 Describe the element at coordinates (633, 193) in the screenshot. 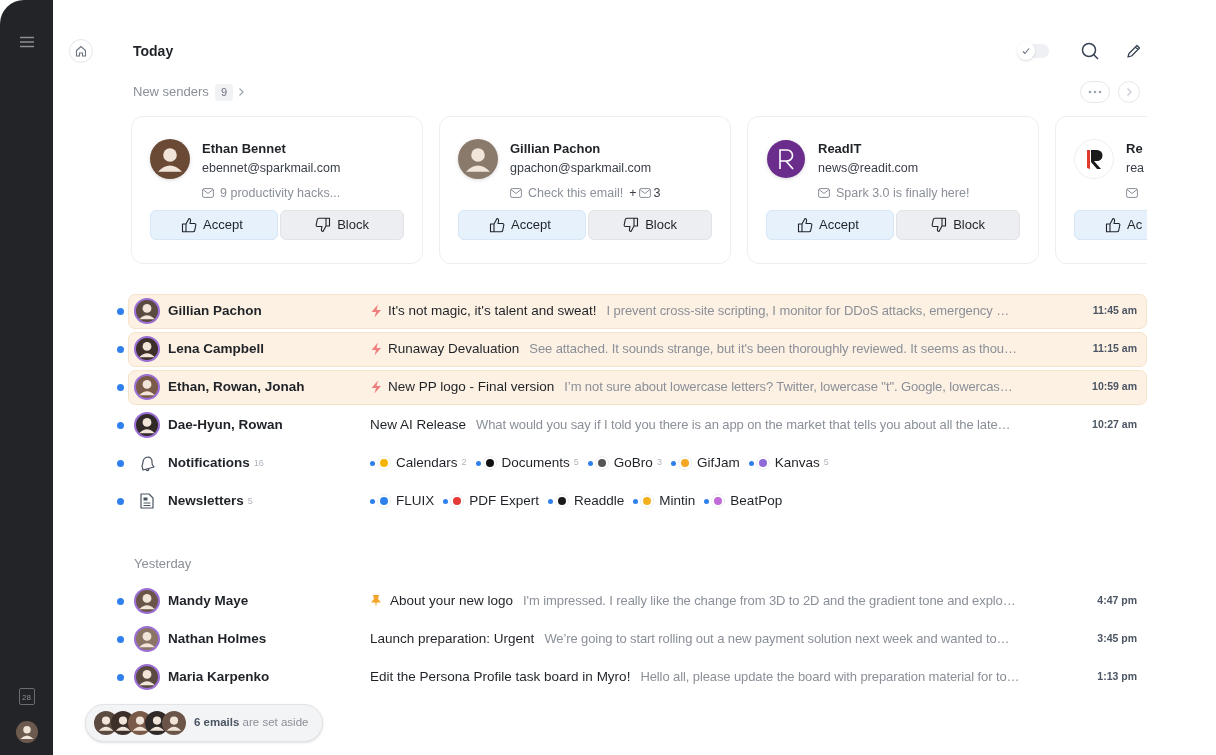

I see `more-label: +` at that location.